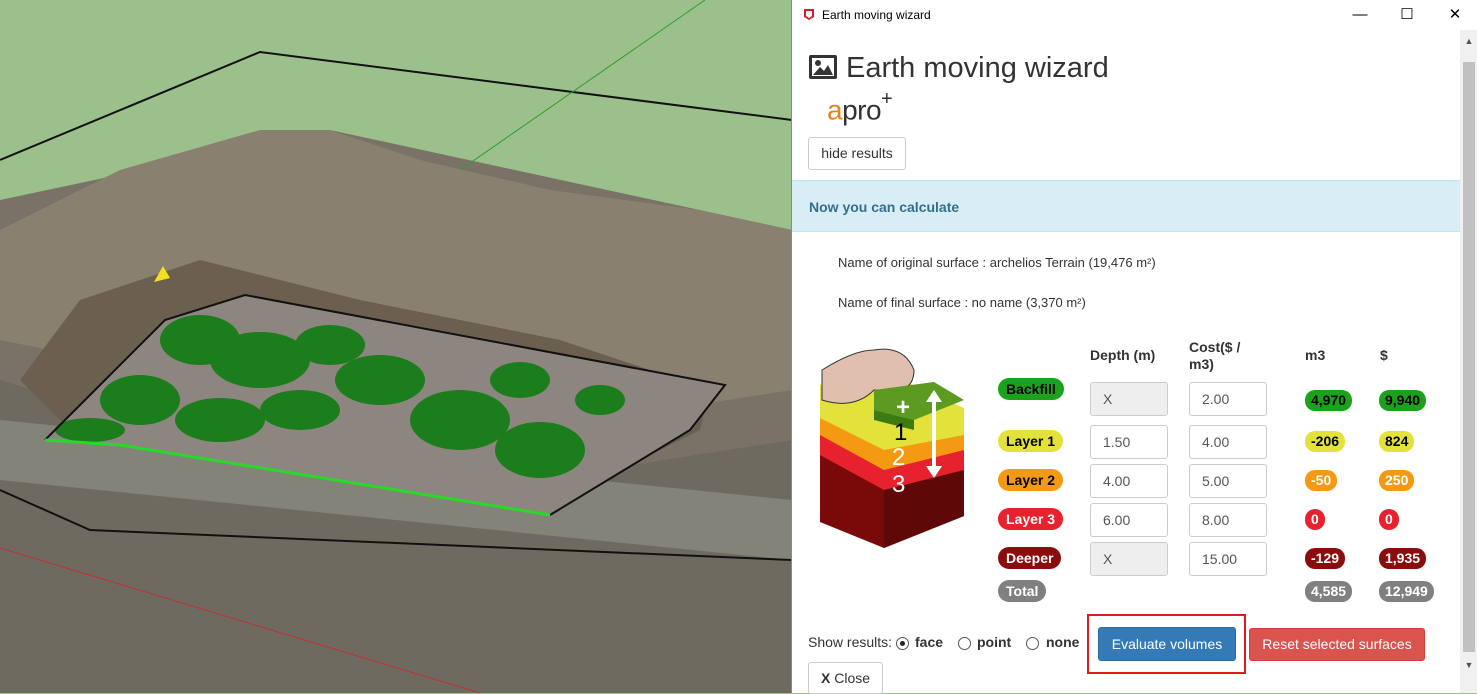 The width and height of the screenshot is (1477, 694). What do you see at coordinates (1397, 441) in the screenshot?
I see `usd-value-layer-1: 824` at bounding box center [1397, 441].